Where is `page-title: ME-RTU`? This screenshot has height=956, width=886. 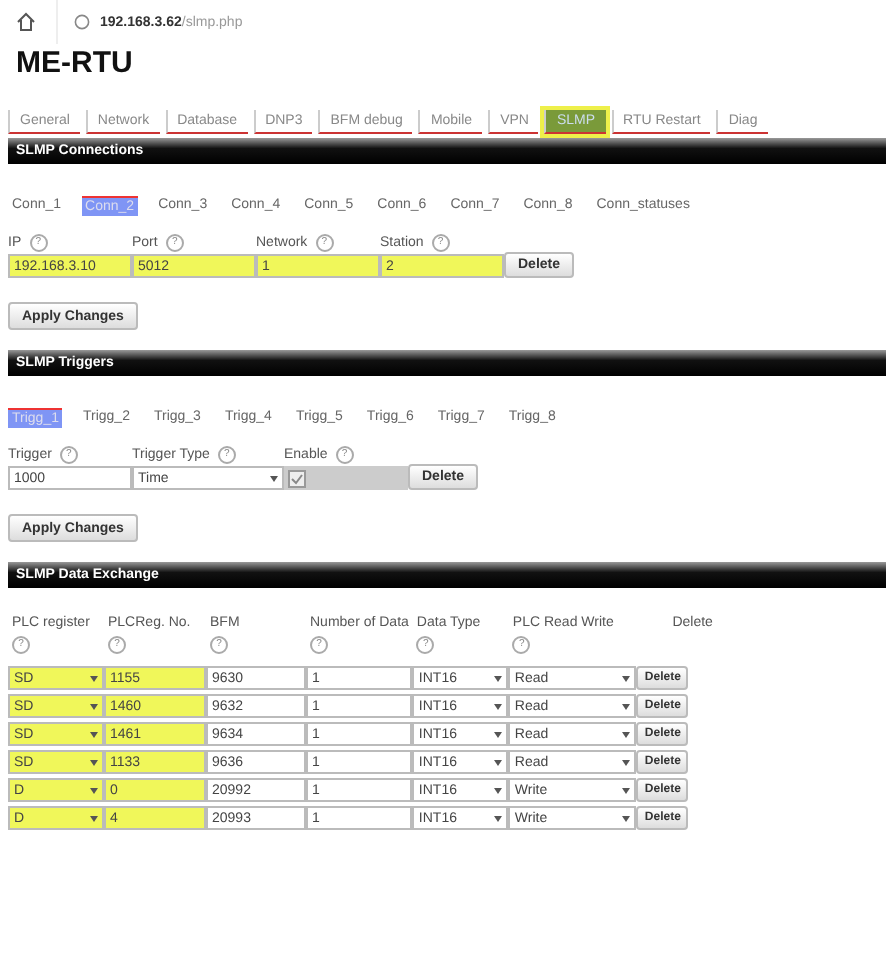
page-title: ME-RTU is located at coordinates (74, 64).